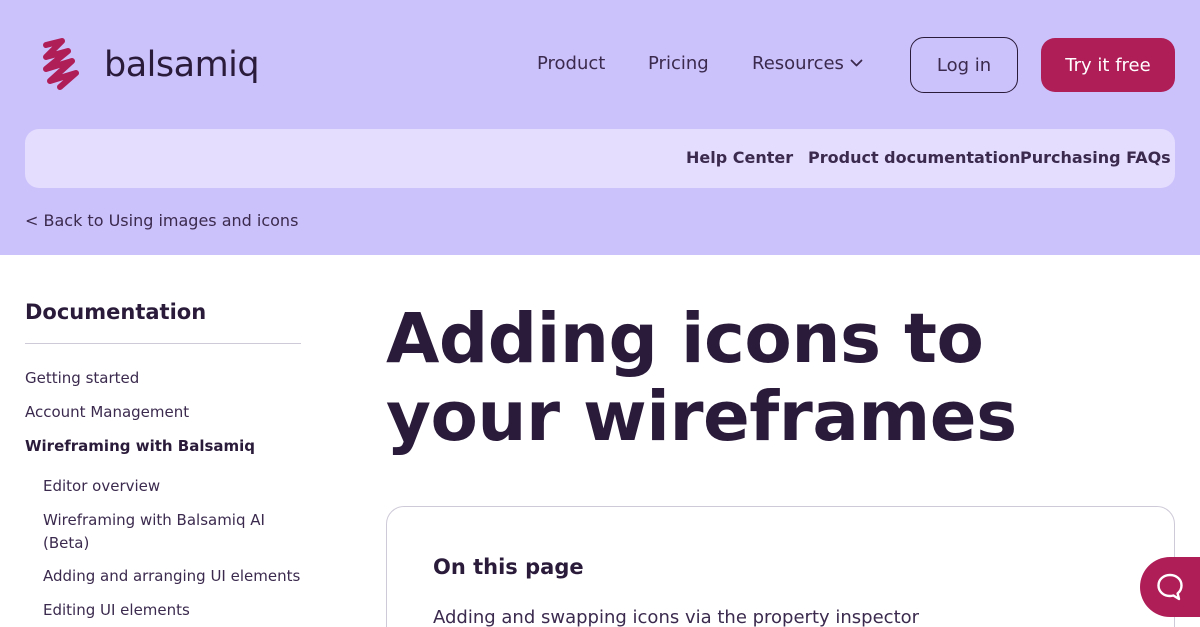 The width and height of the screenshot is (1200, 627). Describe the element at coordinates (107, 412) in the screenshot. I see `sidebar-item-account-management: Account Management` at that location.